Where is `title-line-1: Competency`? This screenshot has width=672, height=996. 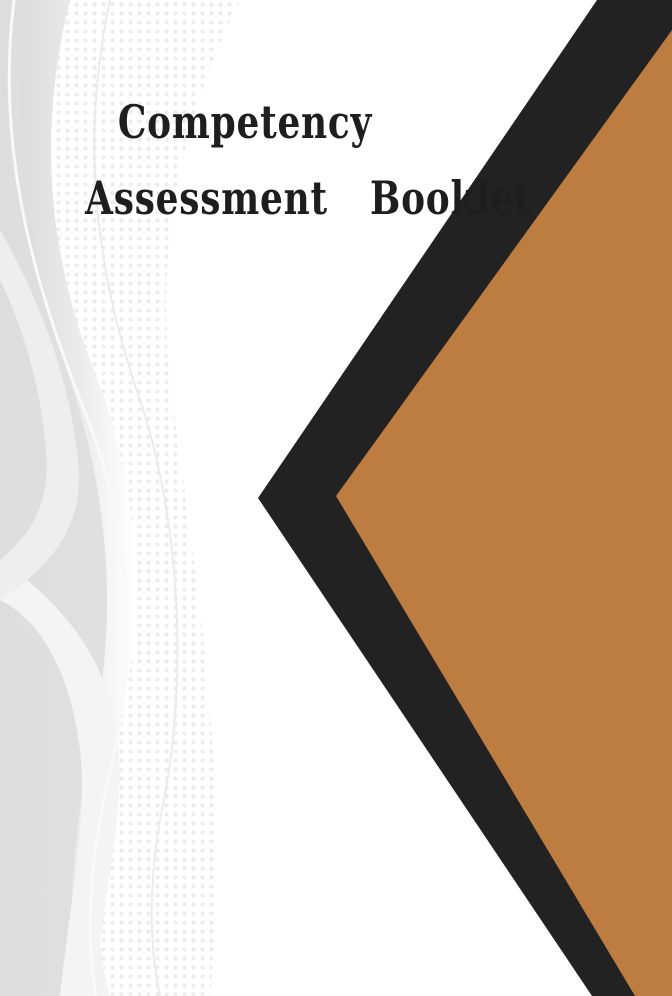
title-line-1: Competency is located at coordinates (245, 122).